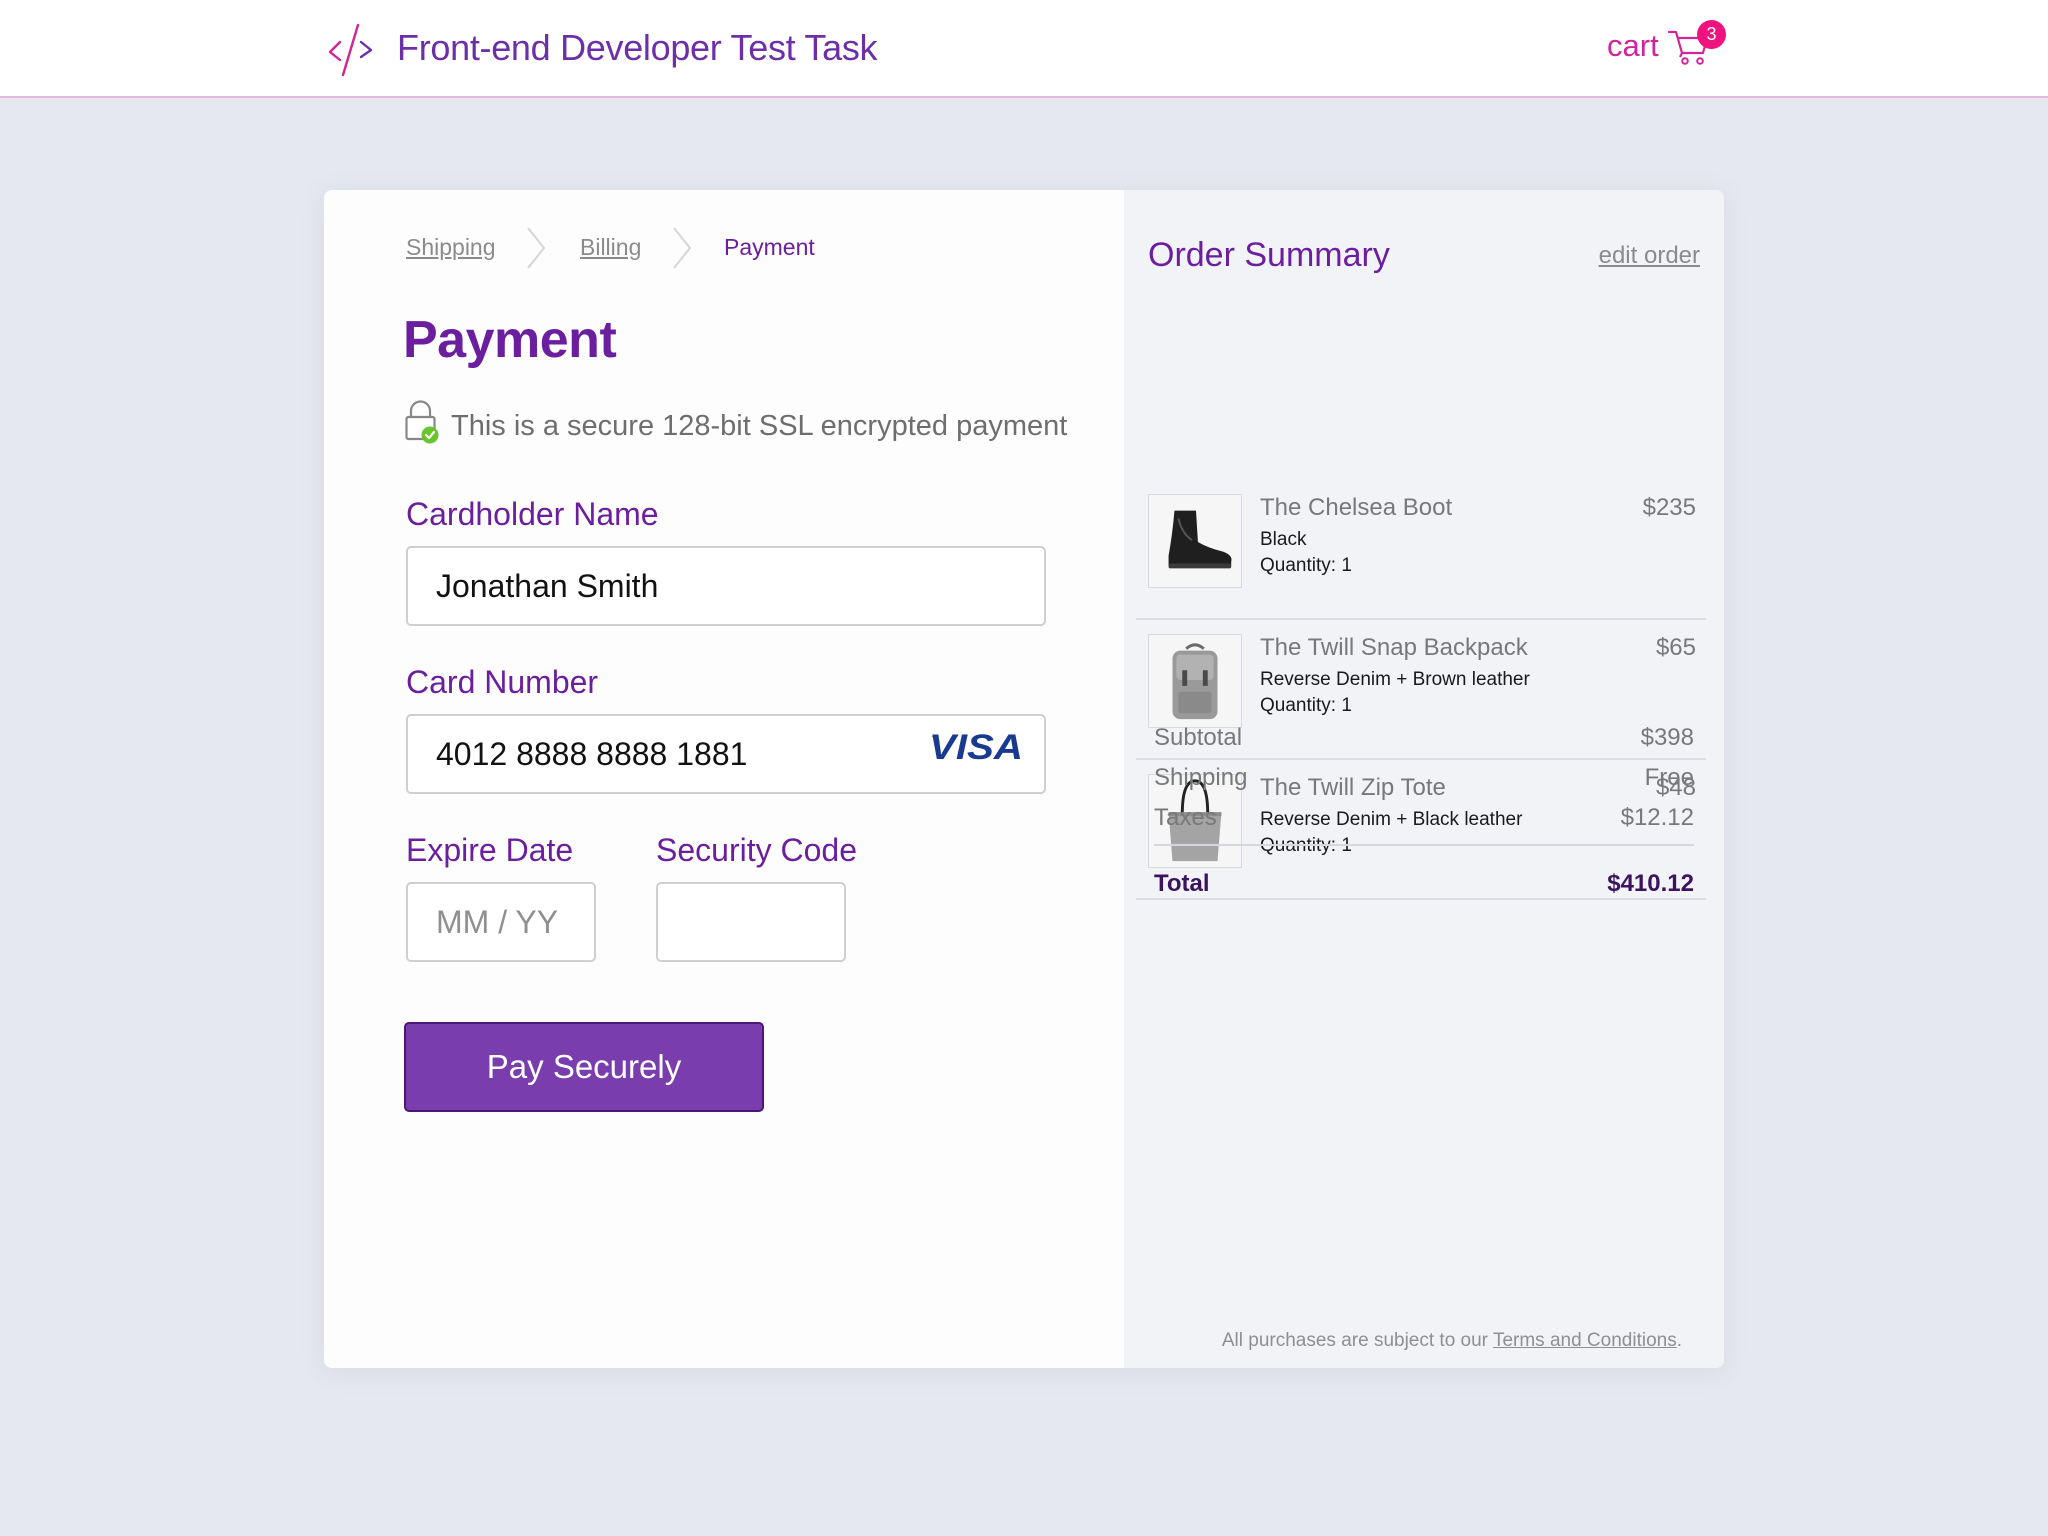 This screenshot has height=1536, width=2048. Describe the element at coordinates (1185, 817) in the screenshot. I see `taxes-label: Taxes` at that location.